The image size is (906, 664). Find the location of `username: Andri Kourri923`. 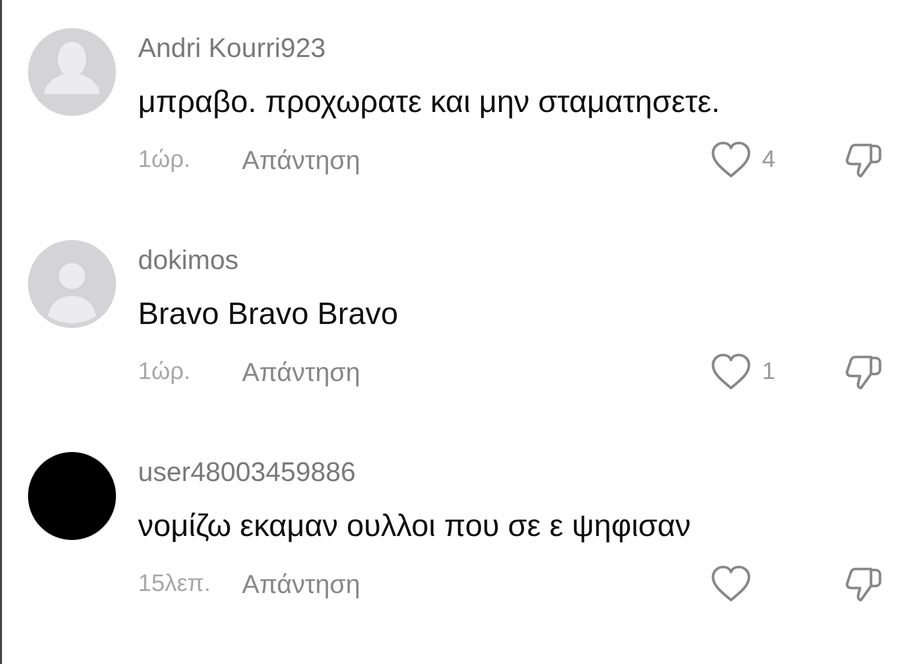

username: Andri Kourri923 is located at coordinates (511, 48).